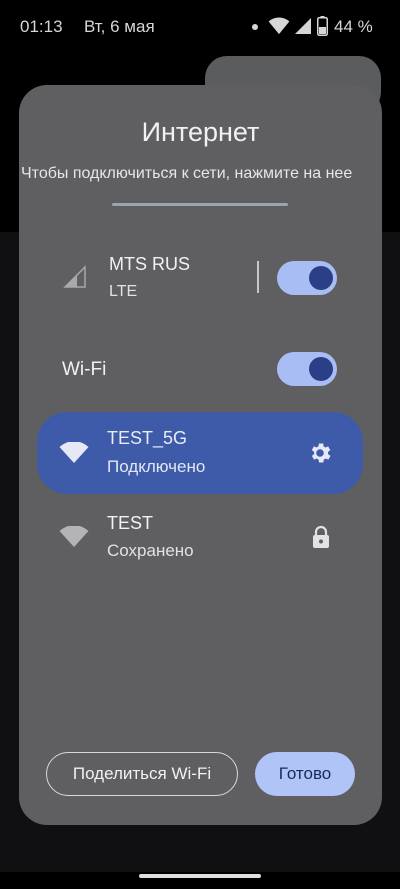 The image size is (400, 889). Describe the element at coordinates (279, 26) in the screenshot. I see `wifi-status-icon` at that location.